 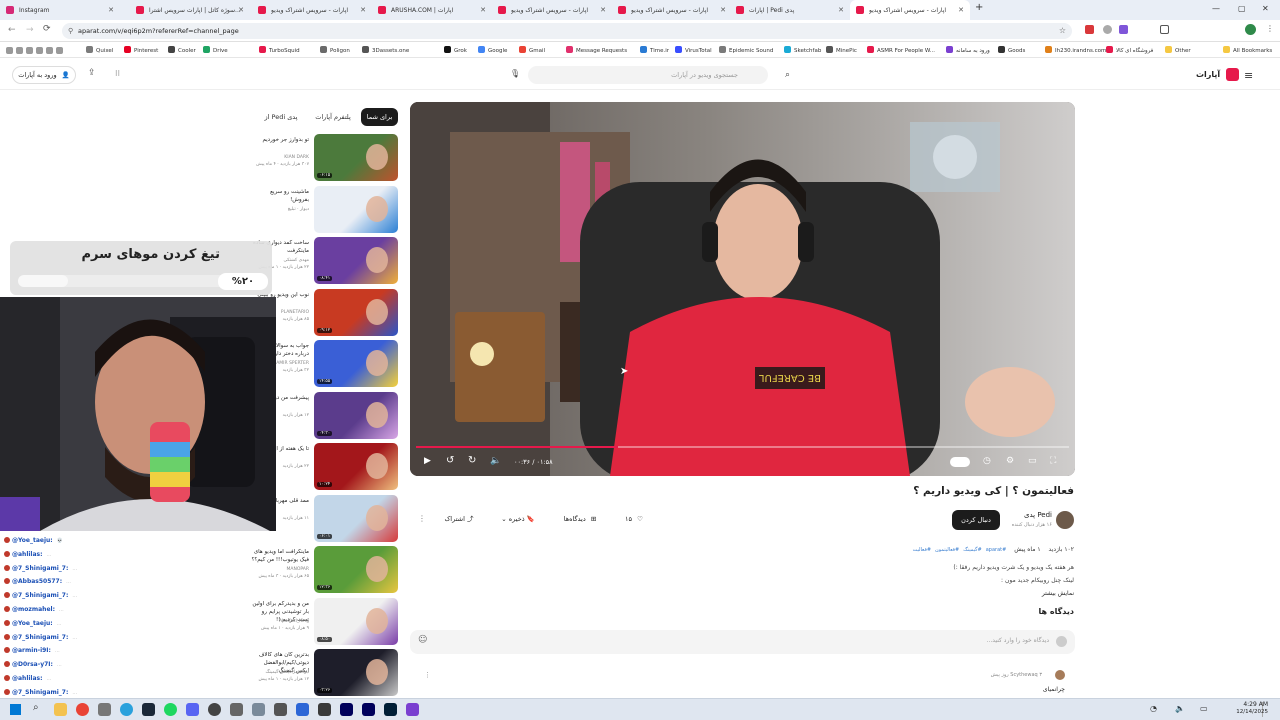 What do you see at coordinates (1107, 29) in the screenshot?
I see `extension-icon` at bounding box center [1107, 29].